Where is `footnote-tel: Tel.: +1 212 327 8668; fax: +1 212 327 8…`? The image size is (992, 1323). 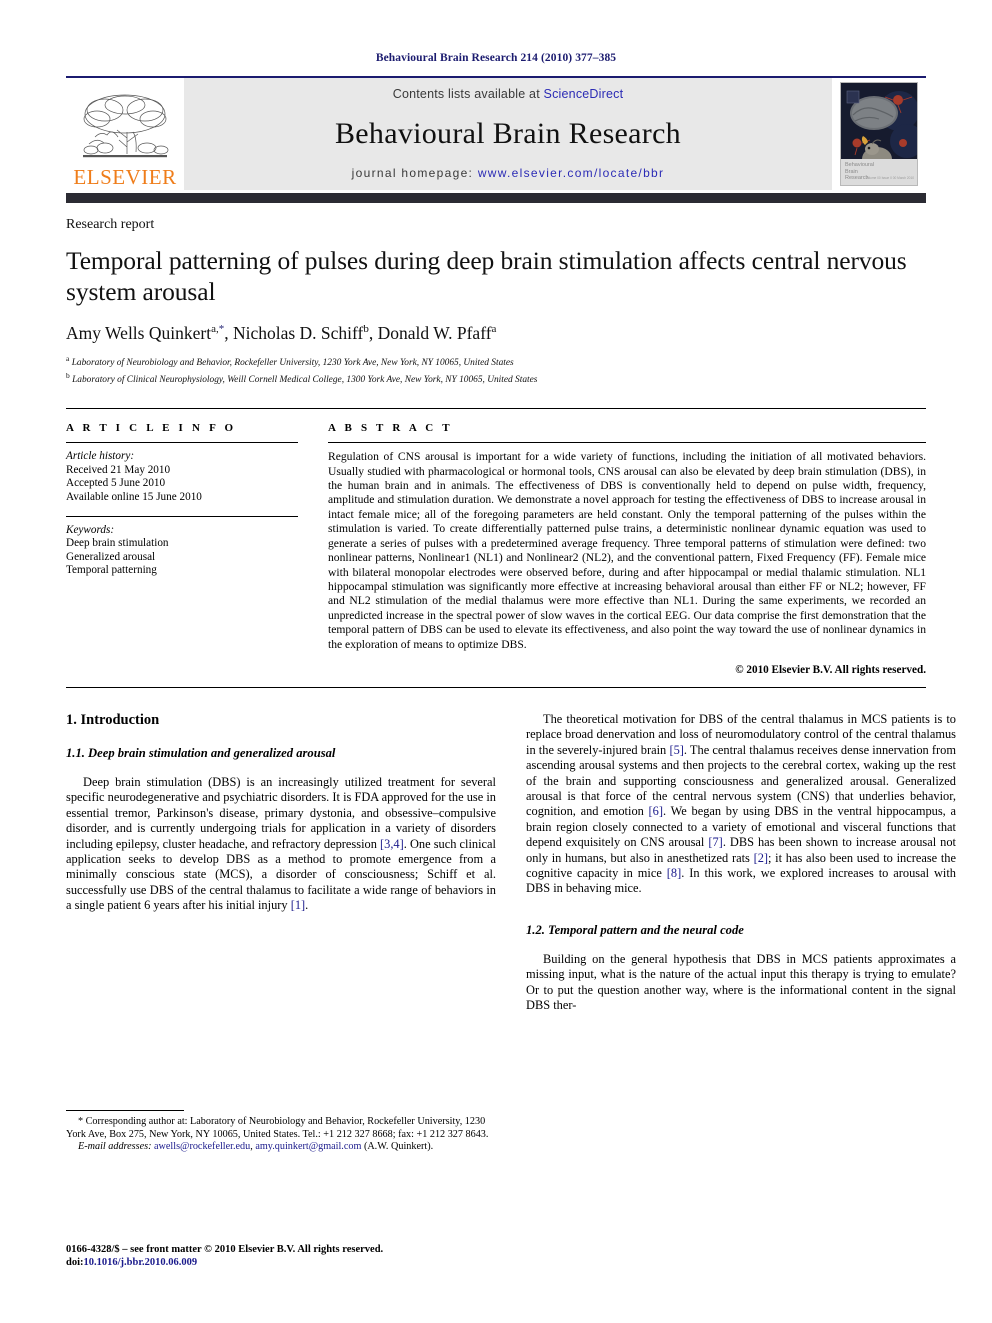 footnote-tel: Tel.: +1 212 327 8668; fax: +1 212 327 8… is located at coordinates (395, 1134).